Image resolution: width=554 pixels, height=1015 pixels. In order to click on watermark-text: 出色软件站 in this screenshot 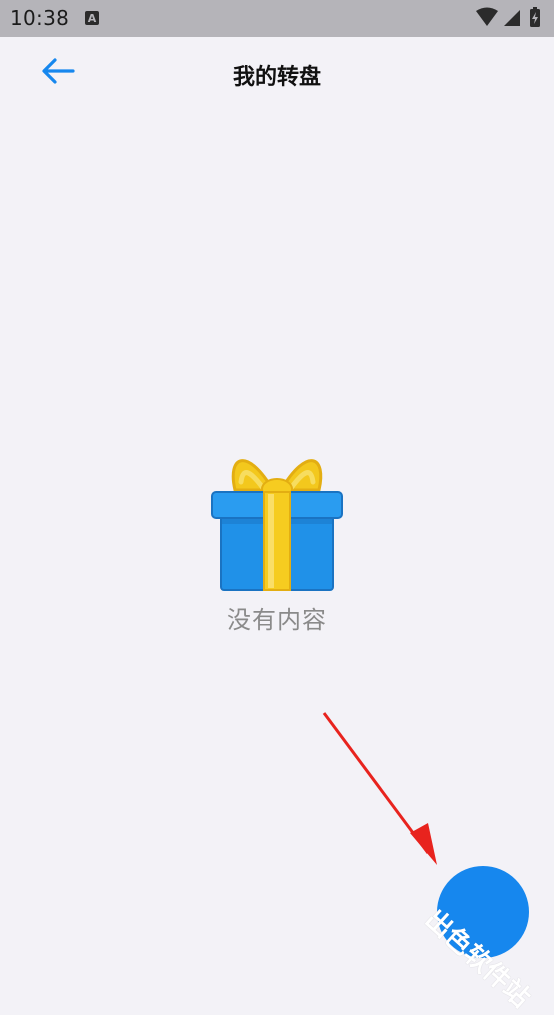, I will do `click(477, 959)`.